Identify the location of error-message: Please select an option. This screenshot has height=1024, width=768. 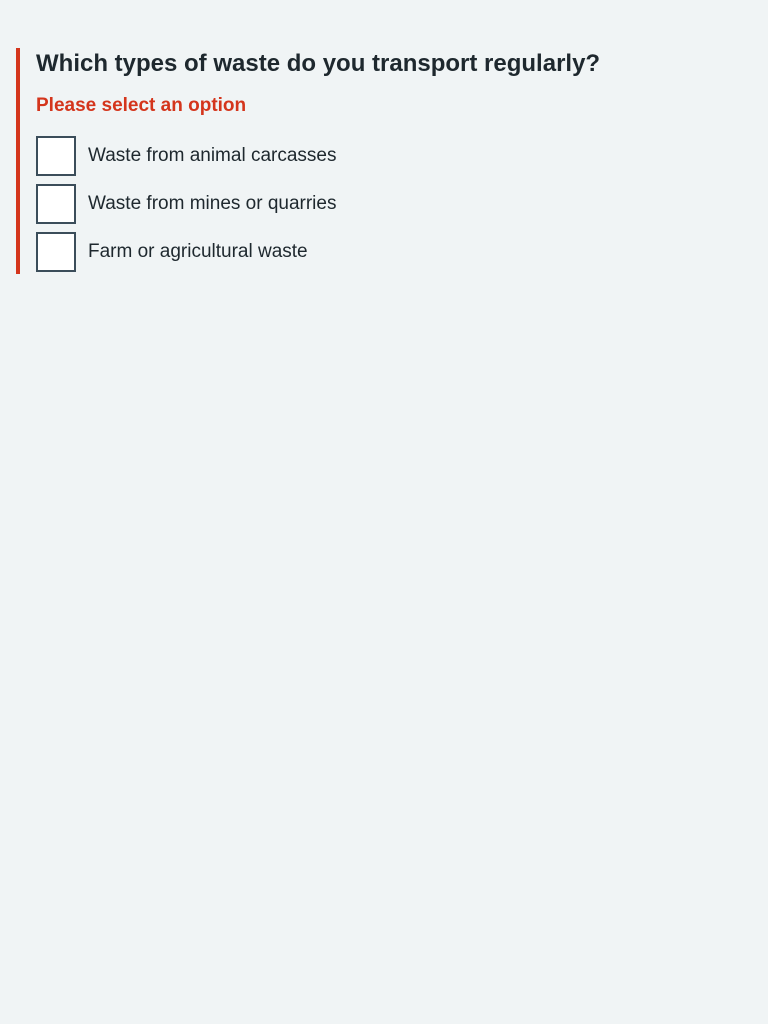
(141, 105).